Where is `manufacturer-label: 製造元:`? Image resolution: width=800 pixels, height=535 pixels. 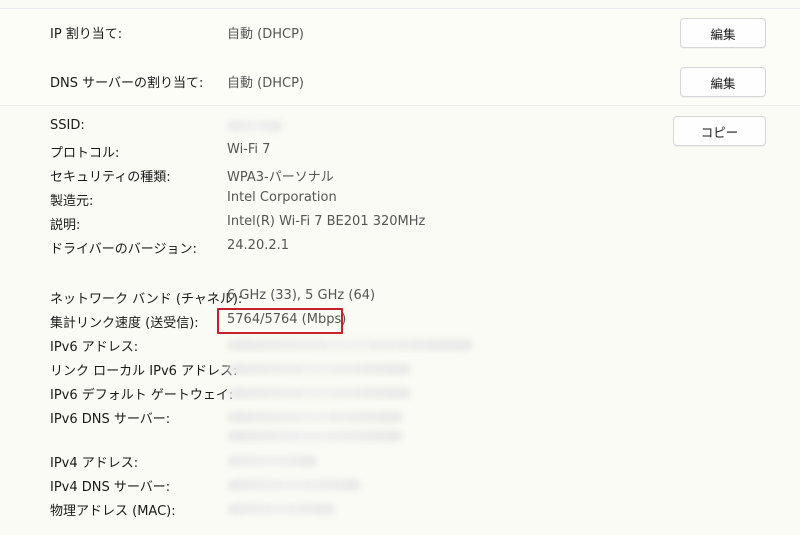 manufacturer-label: 製造元: is located at coordinates (72, 201).